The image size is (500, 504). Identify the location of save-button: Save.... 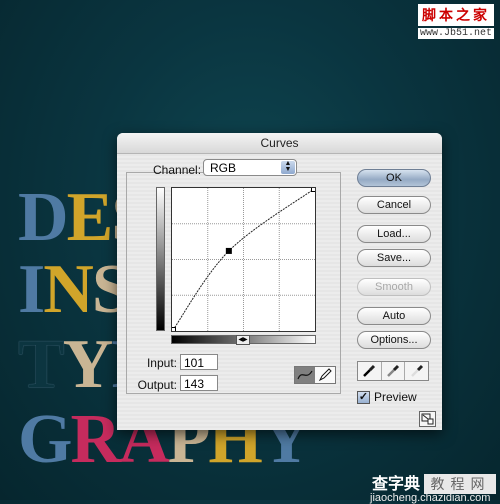
(394, 258).